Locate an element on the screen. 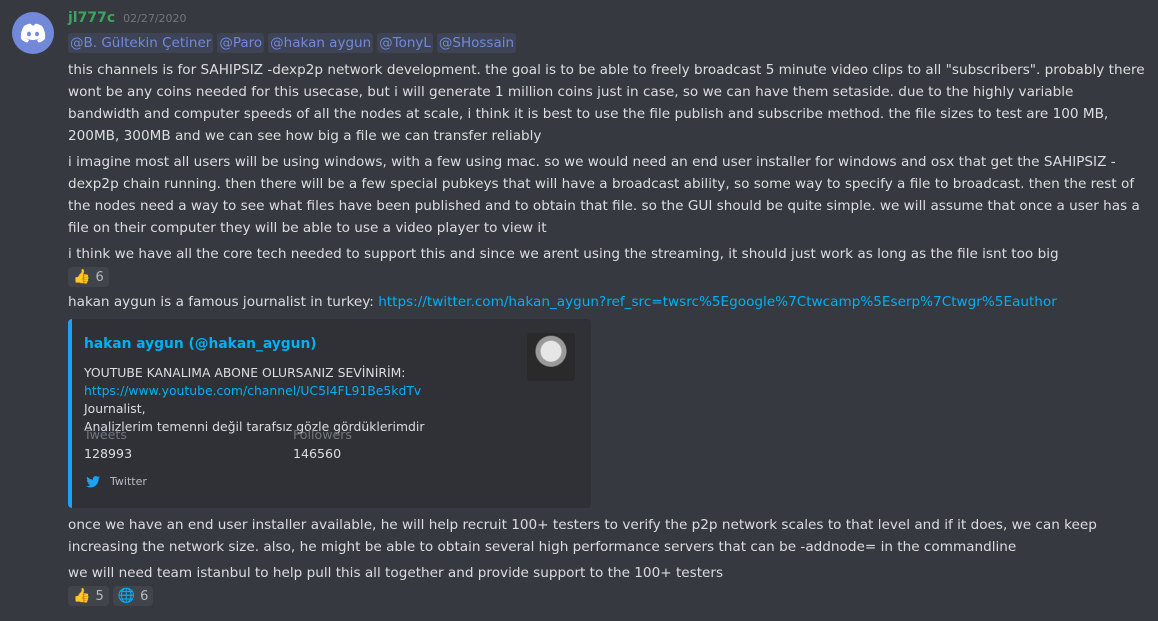 This screenshot has width=1158, height=621. globe-icon: 🌐 is located at coordinates (126, 596).